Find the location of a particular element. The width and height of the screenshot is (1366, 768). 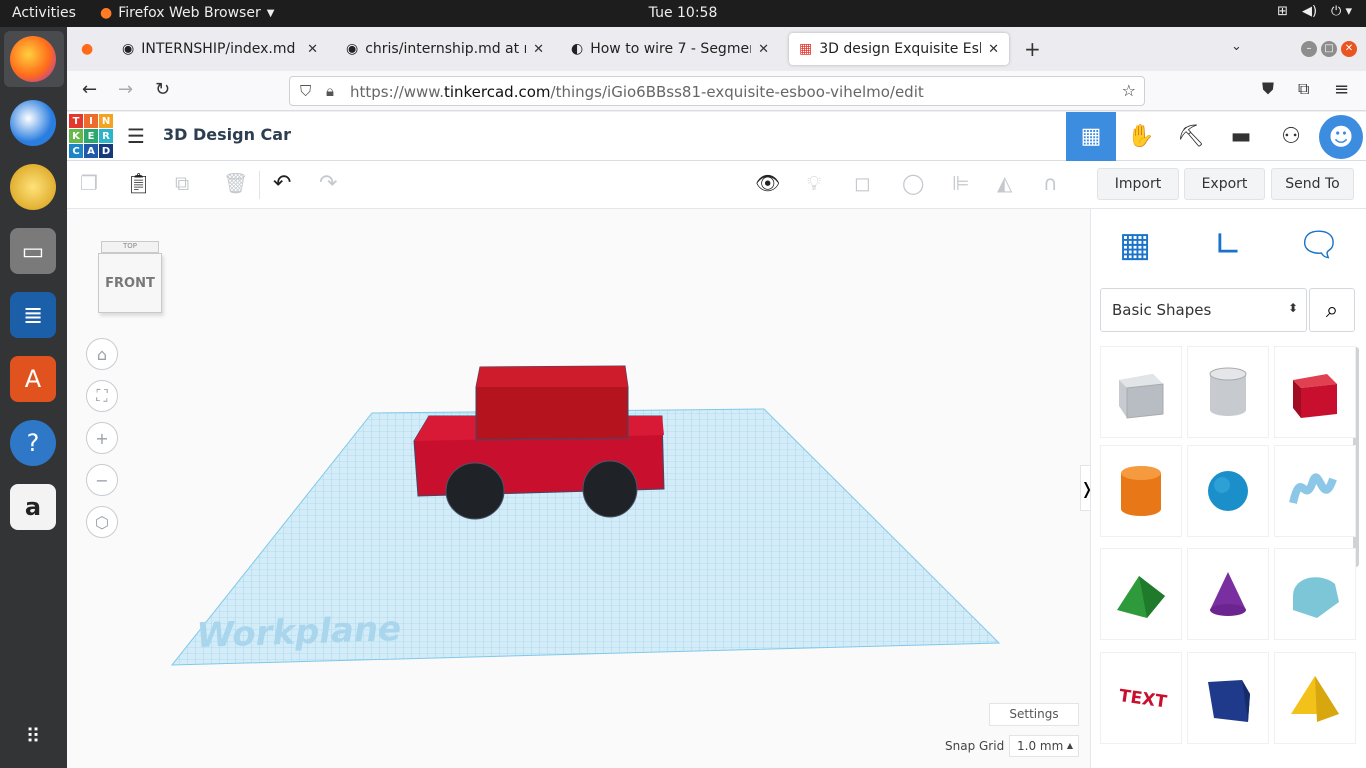

avatar: ☻ is located at coordinates (1341, 136).